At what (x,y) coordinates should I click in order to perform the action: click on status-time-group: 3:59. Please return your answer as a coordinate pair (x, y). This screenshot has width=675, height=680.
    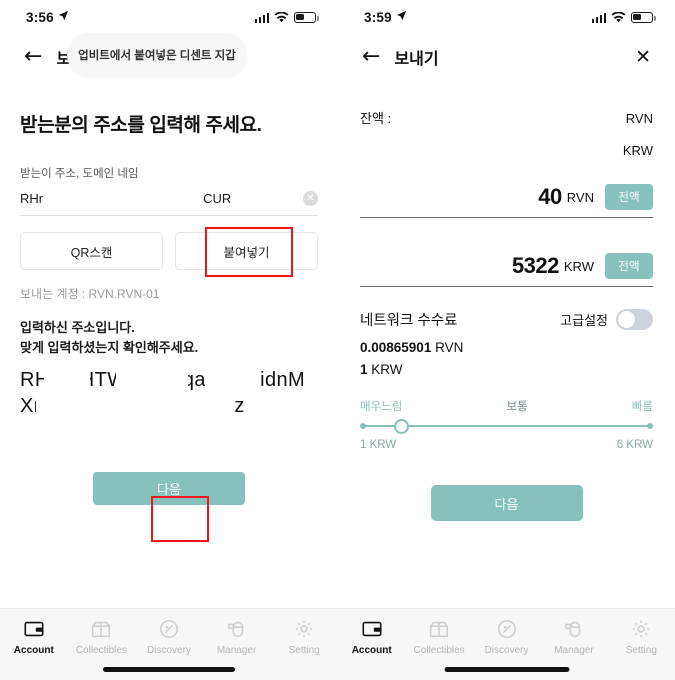
    Looking at the image, I should click on (385, 17).